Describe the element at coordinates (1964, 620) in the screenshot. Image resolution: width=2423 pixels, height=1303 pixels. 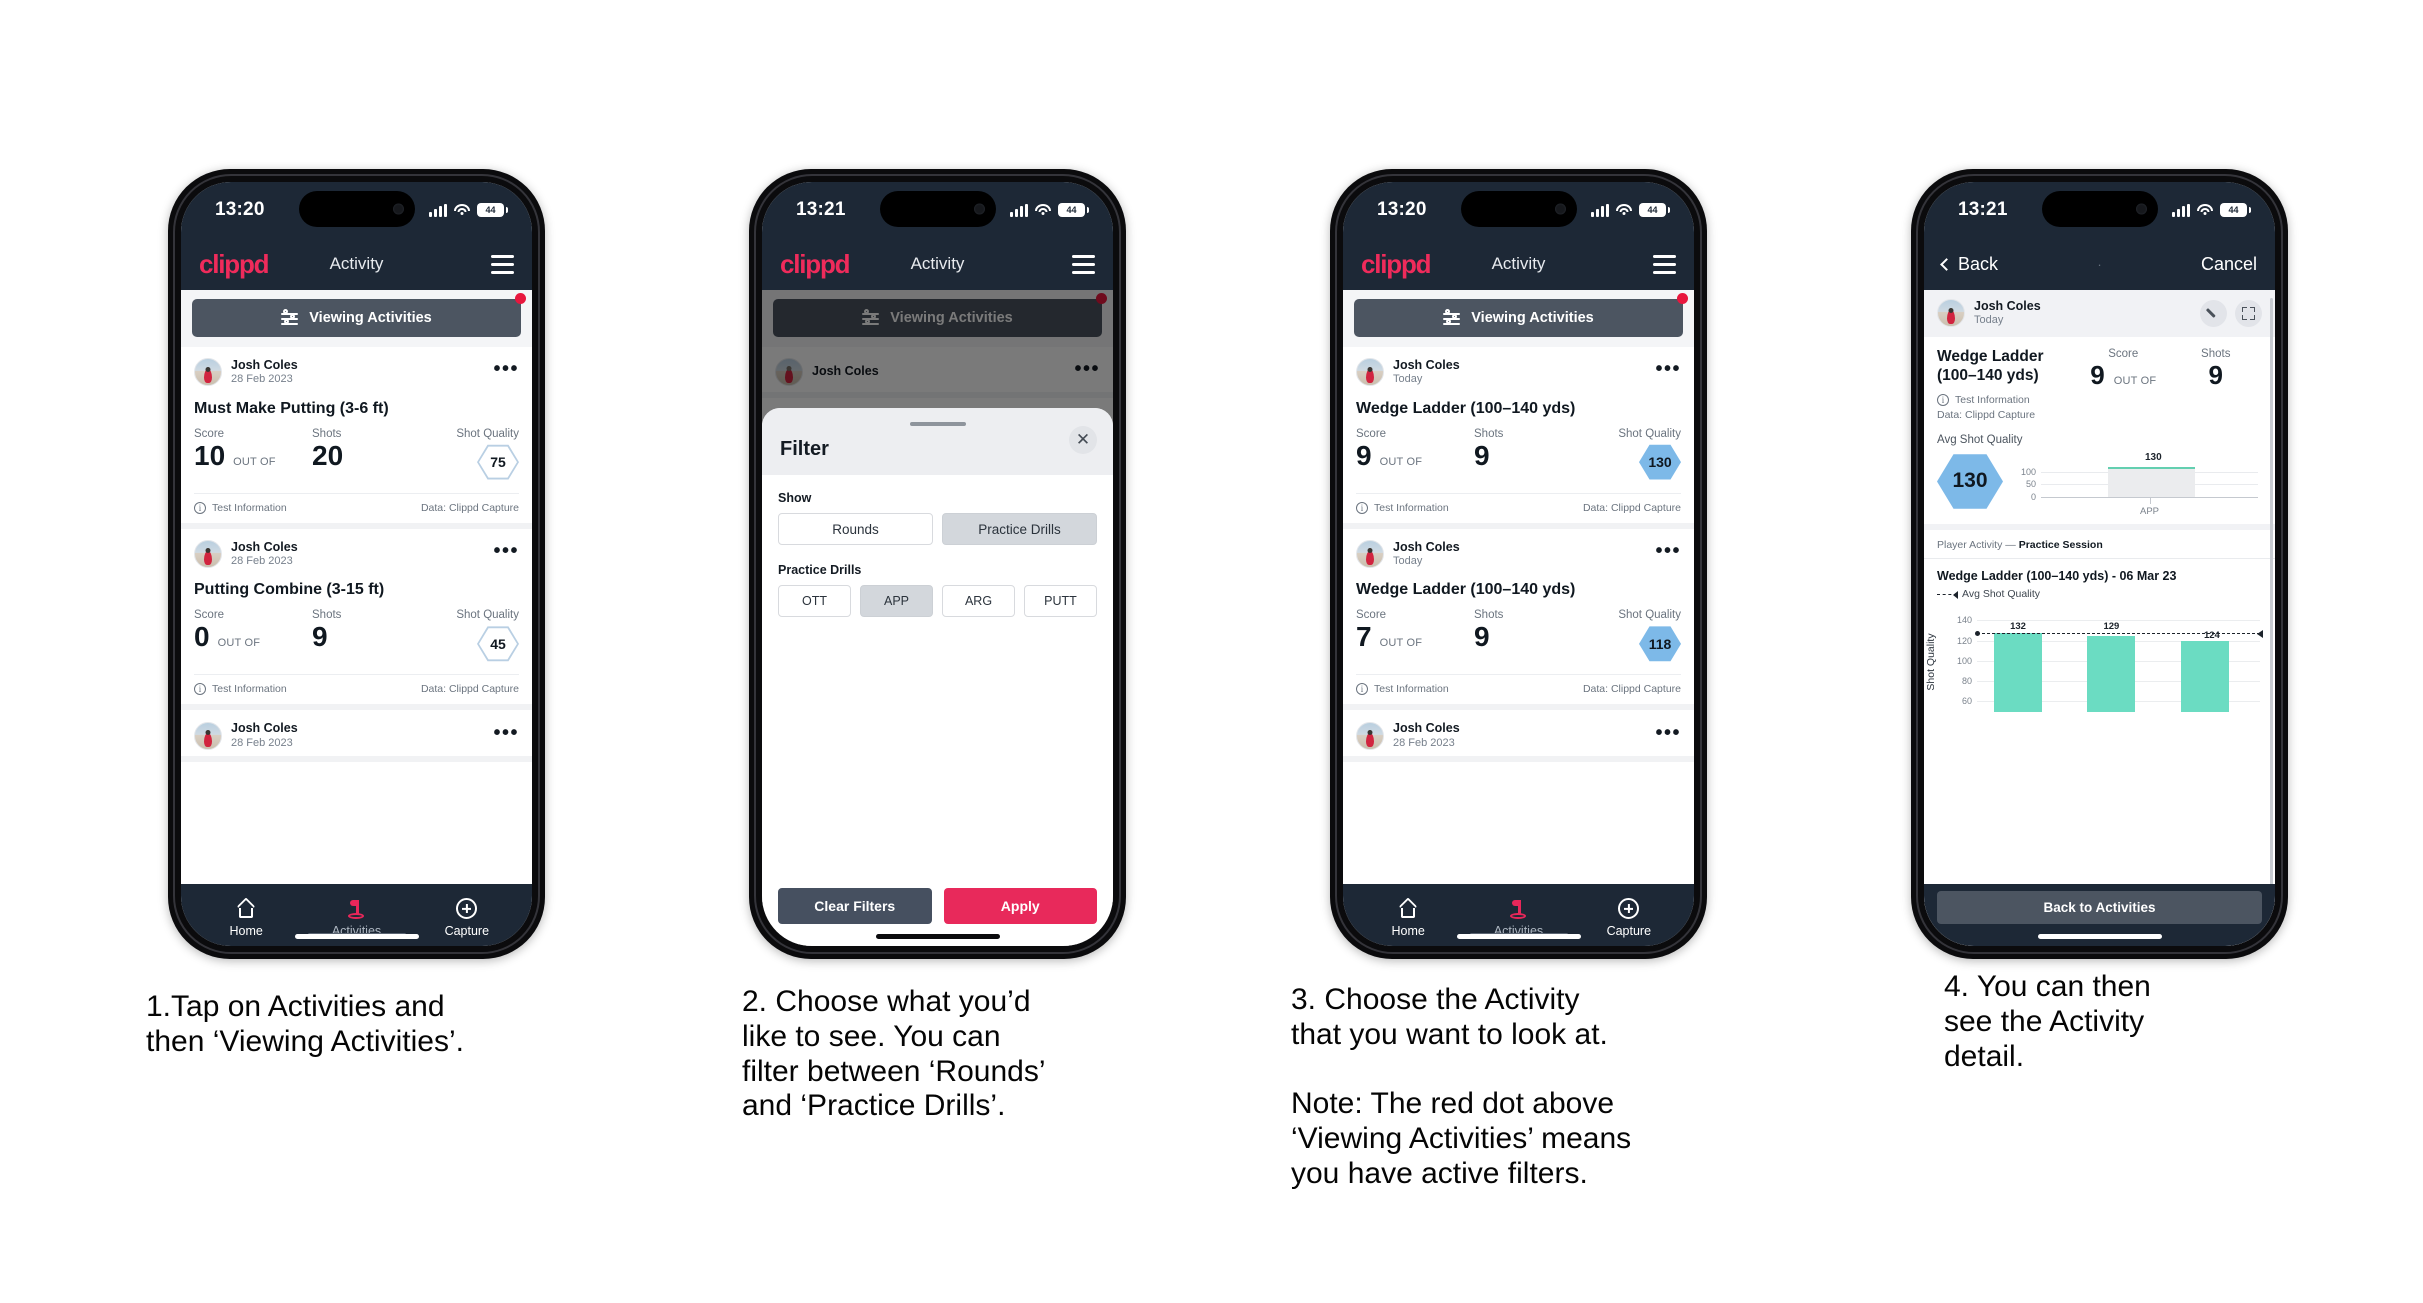
I see `chart-ytick: 140` at that location.